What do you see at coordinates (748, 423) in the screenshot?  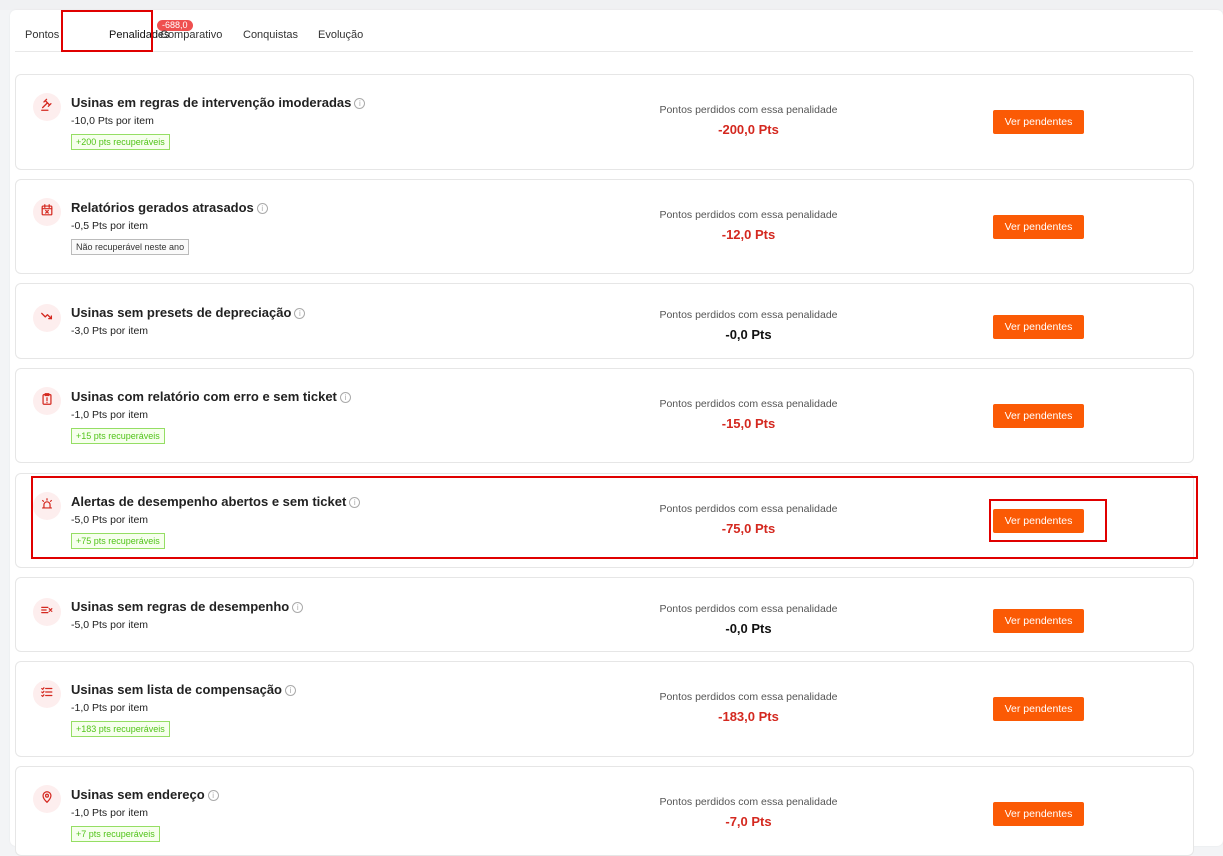 I see `lost-points-value: -15,0 Pts` at bounding box center [748, 423].